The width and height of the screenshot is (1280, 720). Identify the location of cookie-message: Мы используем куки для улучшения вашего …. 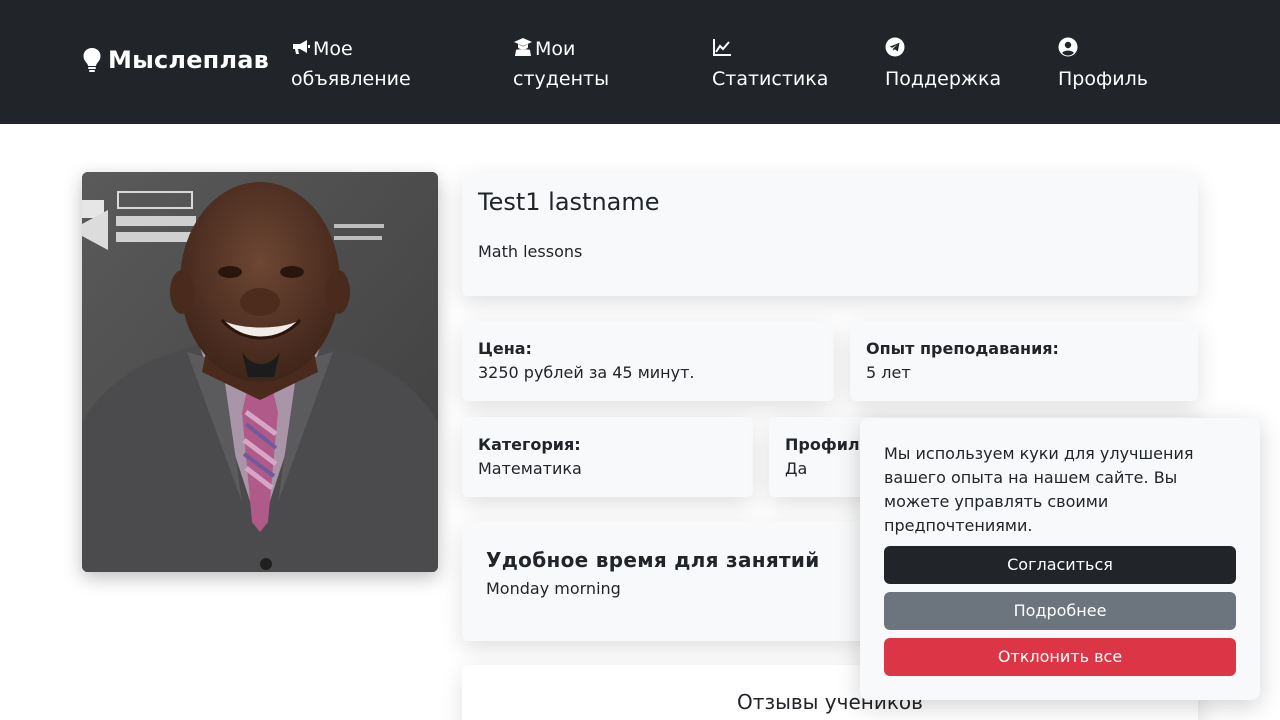
(1039, 489).